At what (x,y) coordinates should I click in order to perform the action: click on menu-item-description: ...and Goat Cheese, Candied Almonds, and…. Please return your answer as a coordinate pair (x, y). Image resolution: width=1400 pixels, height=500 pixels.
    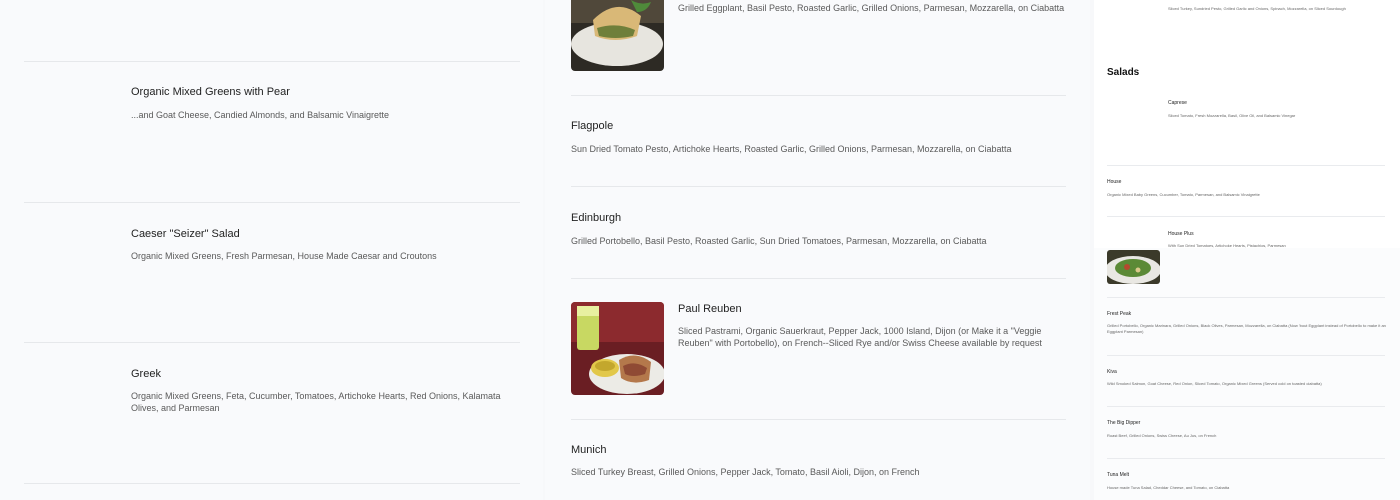
    Looking at the image, I should click on (260, 115).